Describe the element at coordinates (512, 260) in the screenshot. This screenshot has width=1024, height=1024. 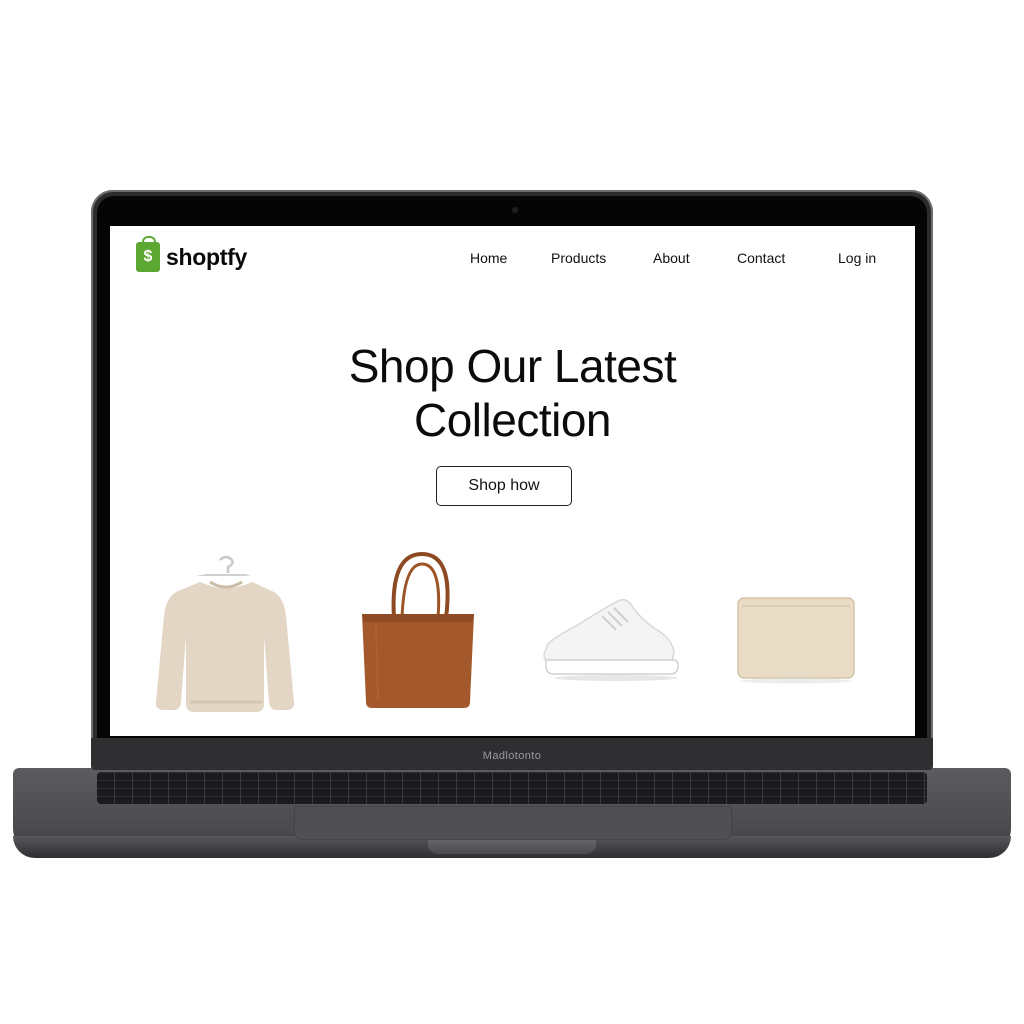
I see `main-nav: Home Products About Contact Log in` at that location.